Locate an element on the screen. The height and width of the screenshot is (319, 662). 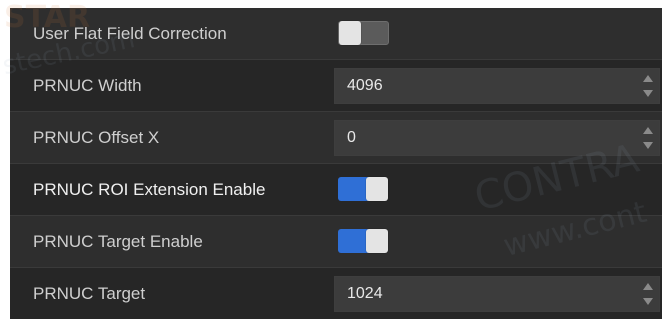
row-label: PRNUC Target Enable is located at coordinates (118, 241).